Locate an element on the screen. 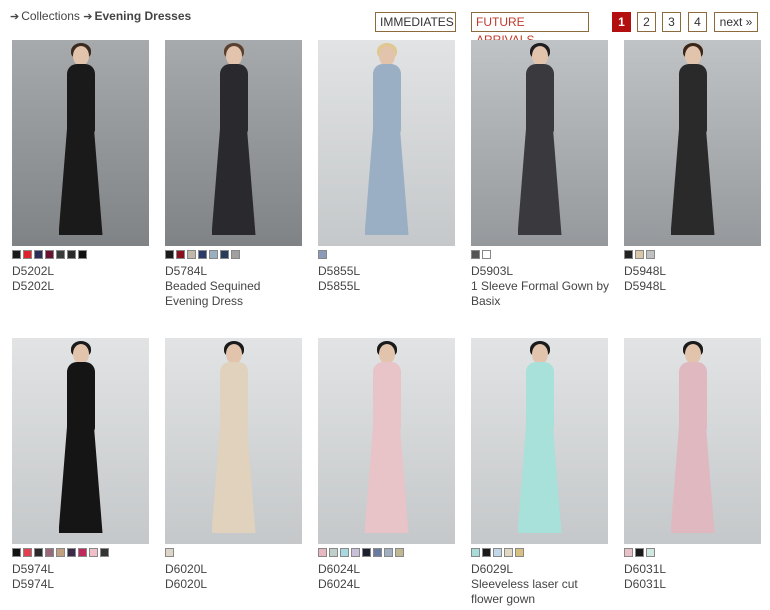 This screenshot has height=610, width=770. product-card: D6029L Sleeveless laser cut flower gown is located at coordinates (541, 472).